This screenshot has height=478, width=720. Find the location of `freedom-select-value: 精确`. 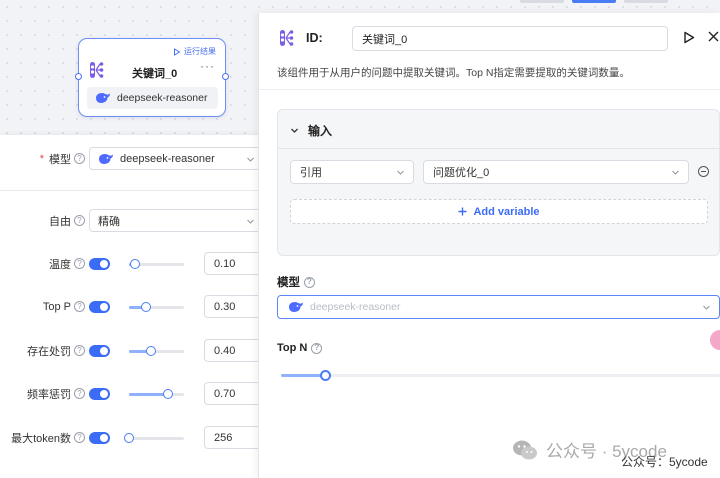

freedom-select-value: 精确 is located at coordinates (109, 221).